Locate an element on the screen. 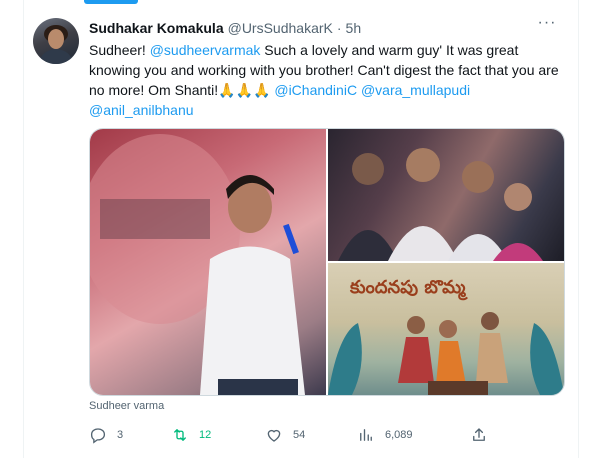  like-count: 54 is located at coordinates (299, 435).